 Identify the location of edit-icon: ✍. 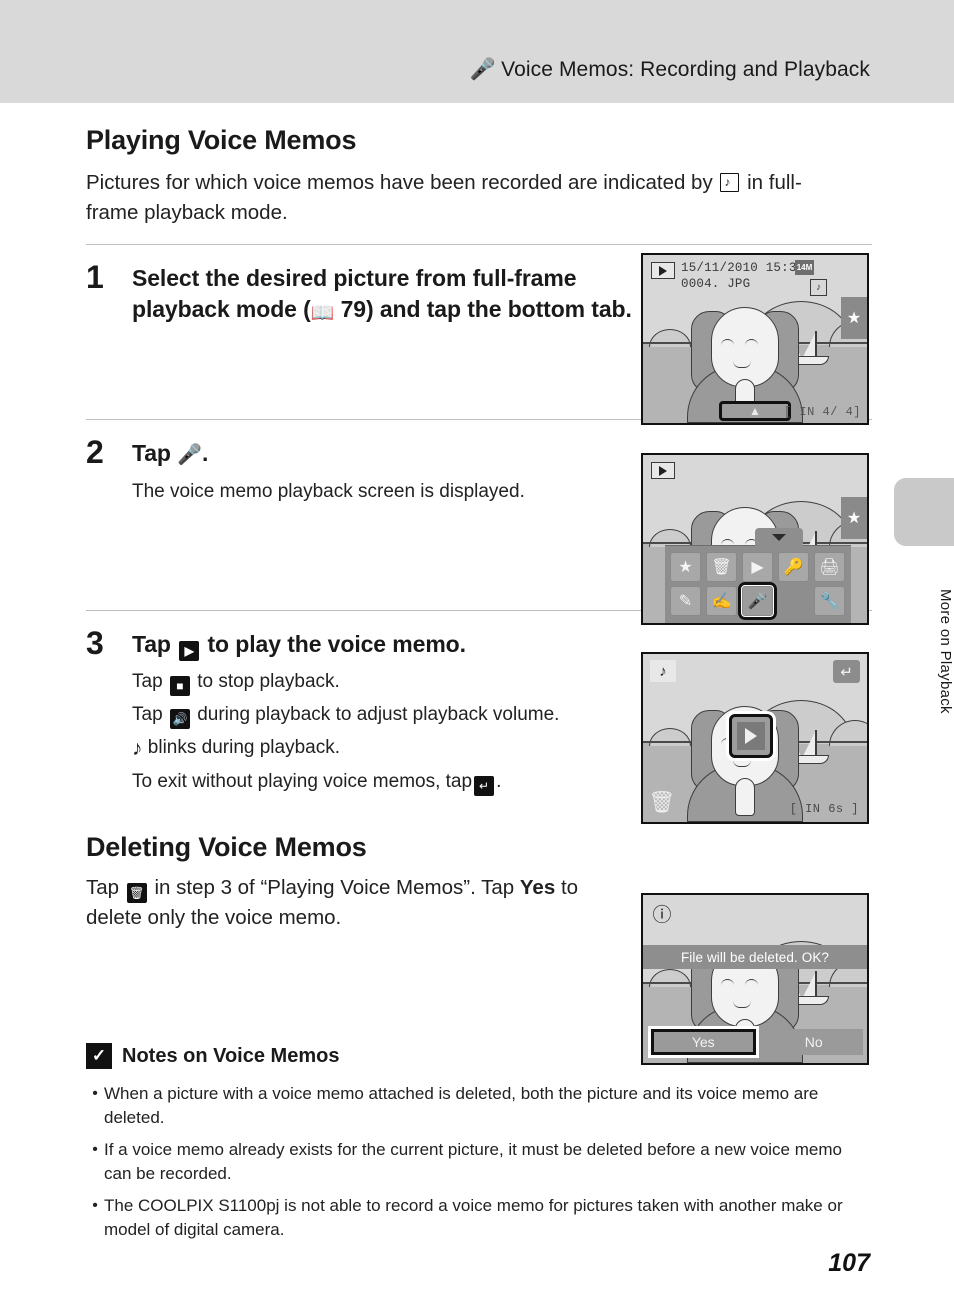
(721, 601).